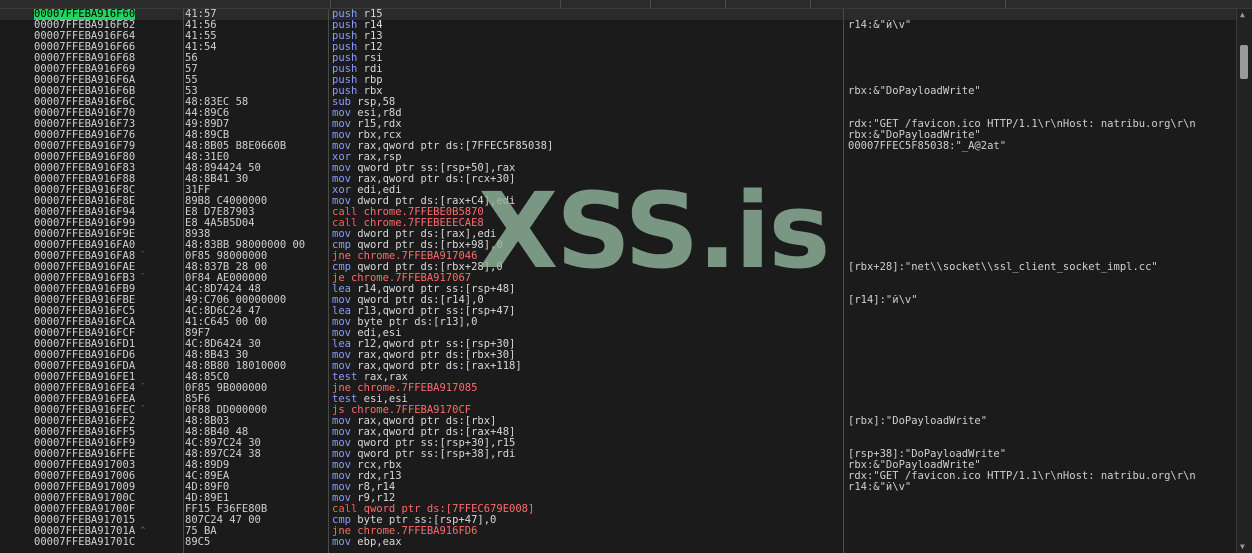 The width and height of the screenshot is (1252, 553). I want to click on address-cell: 00007FFEBA916F8C, so click(109, 190).